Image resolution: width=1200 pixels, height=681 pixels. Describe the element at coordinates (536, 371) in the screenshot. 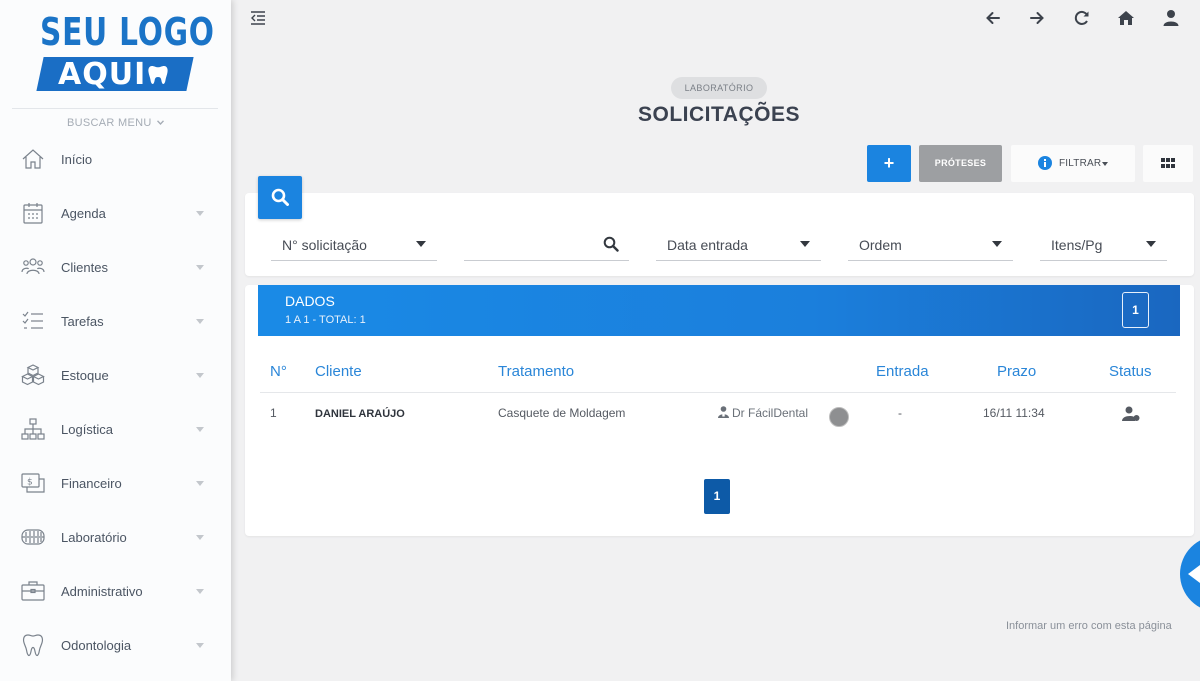

I see `column-header-tratamento: Tratamento` at that location.